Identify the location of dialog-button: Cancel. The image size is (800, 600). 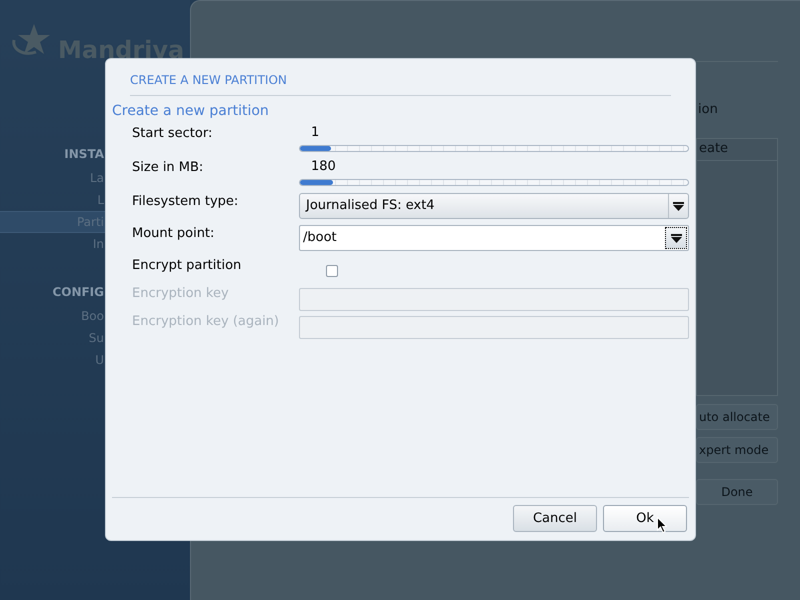
(555, 518).